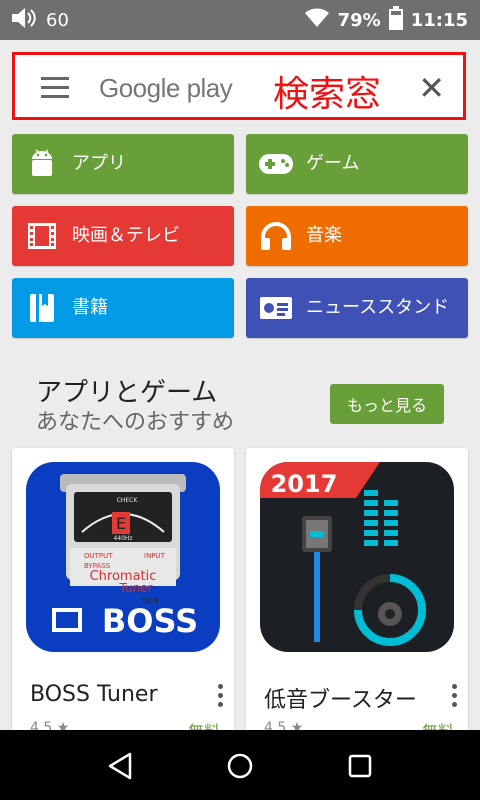  Describe the element at coordinates (439, 20) in the screenshot. I see `clock: 11:15` at that location.